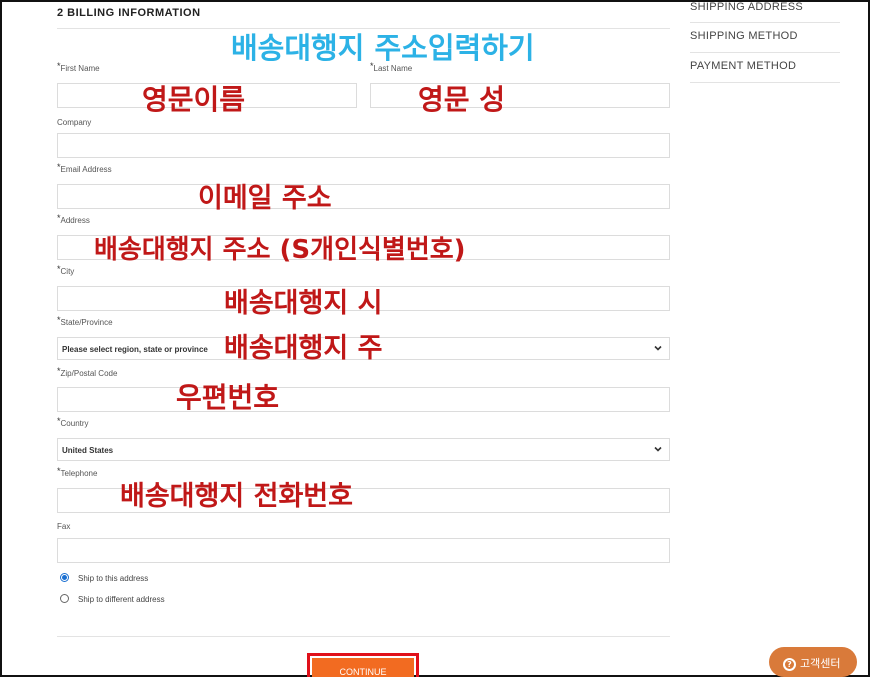 This screenshot has height=677, width=870. Describe the element at coordinates (765, 68) in the screenshot. I see `sidebar-item-payment-method: PAYMENT METHOD` at that location.